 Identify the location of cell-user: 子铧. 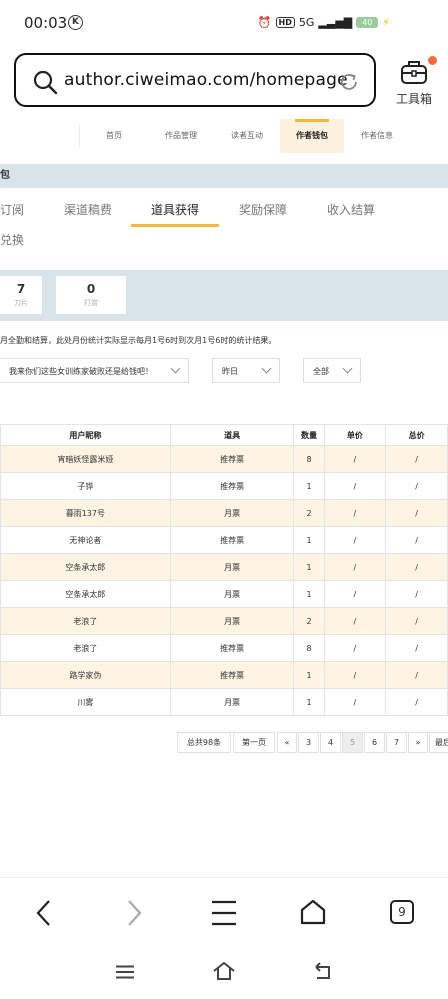
(85, 486).